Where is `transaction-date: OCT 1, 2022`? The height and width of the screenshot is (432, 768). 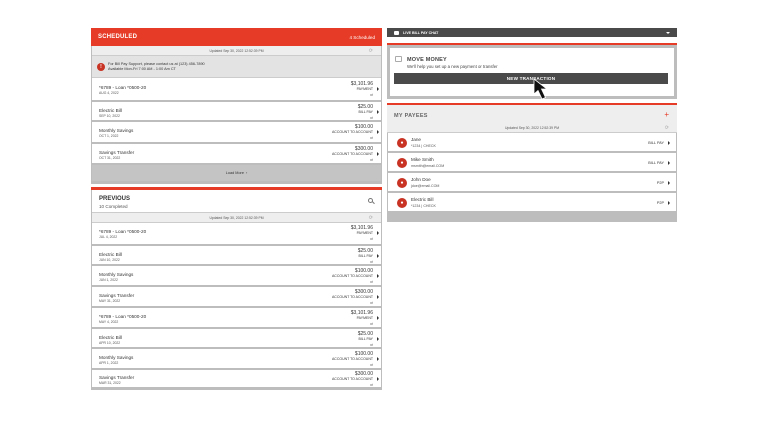 transaction-date: OCT 1, 2022 is located at coordinates (109, 136).